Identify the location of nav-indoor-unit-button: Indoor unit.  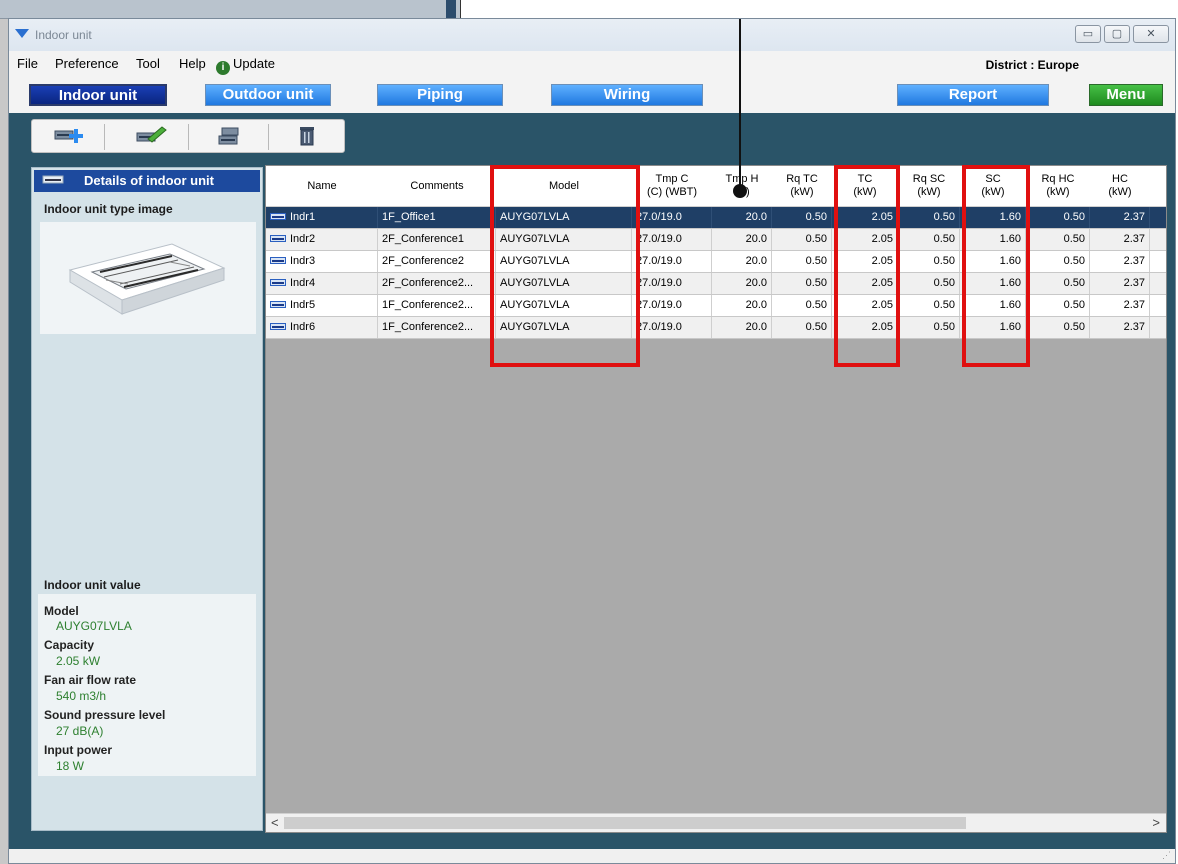
(98, 95).